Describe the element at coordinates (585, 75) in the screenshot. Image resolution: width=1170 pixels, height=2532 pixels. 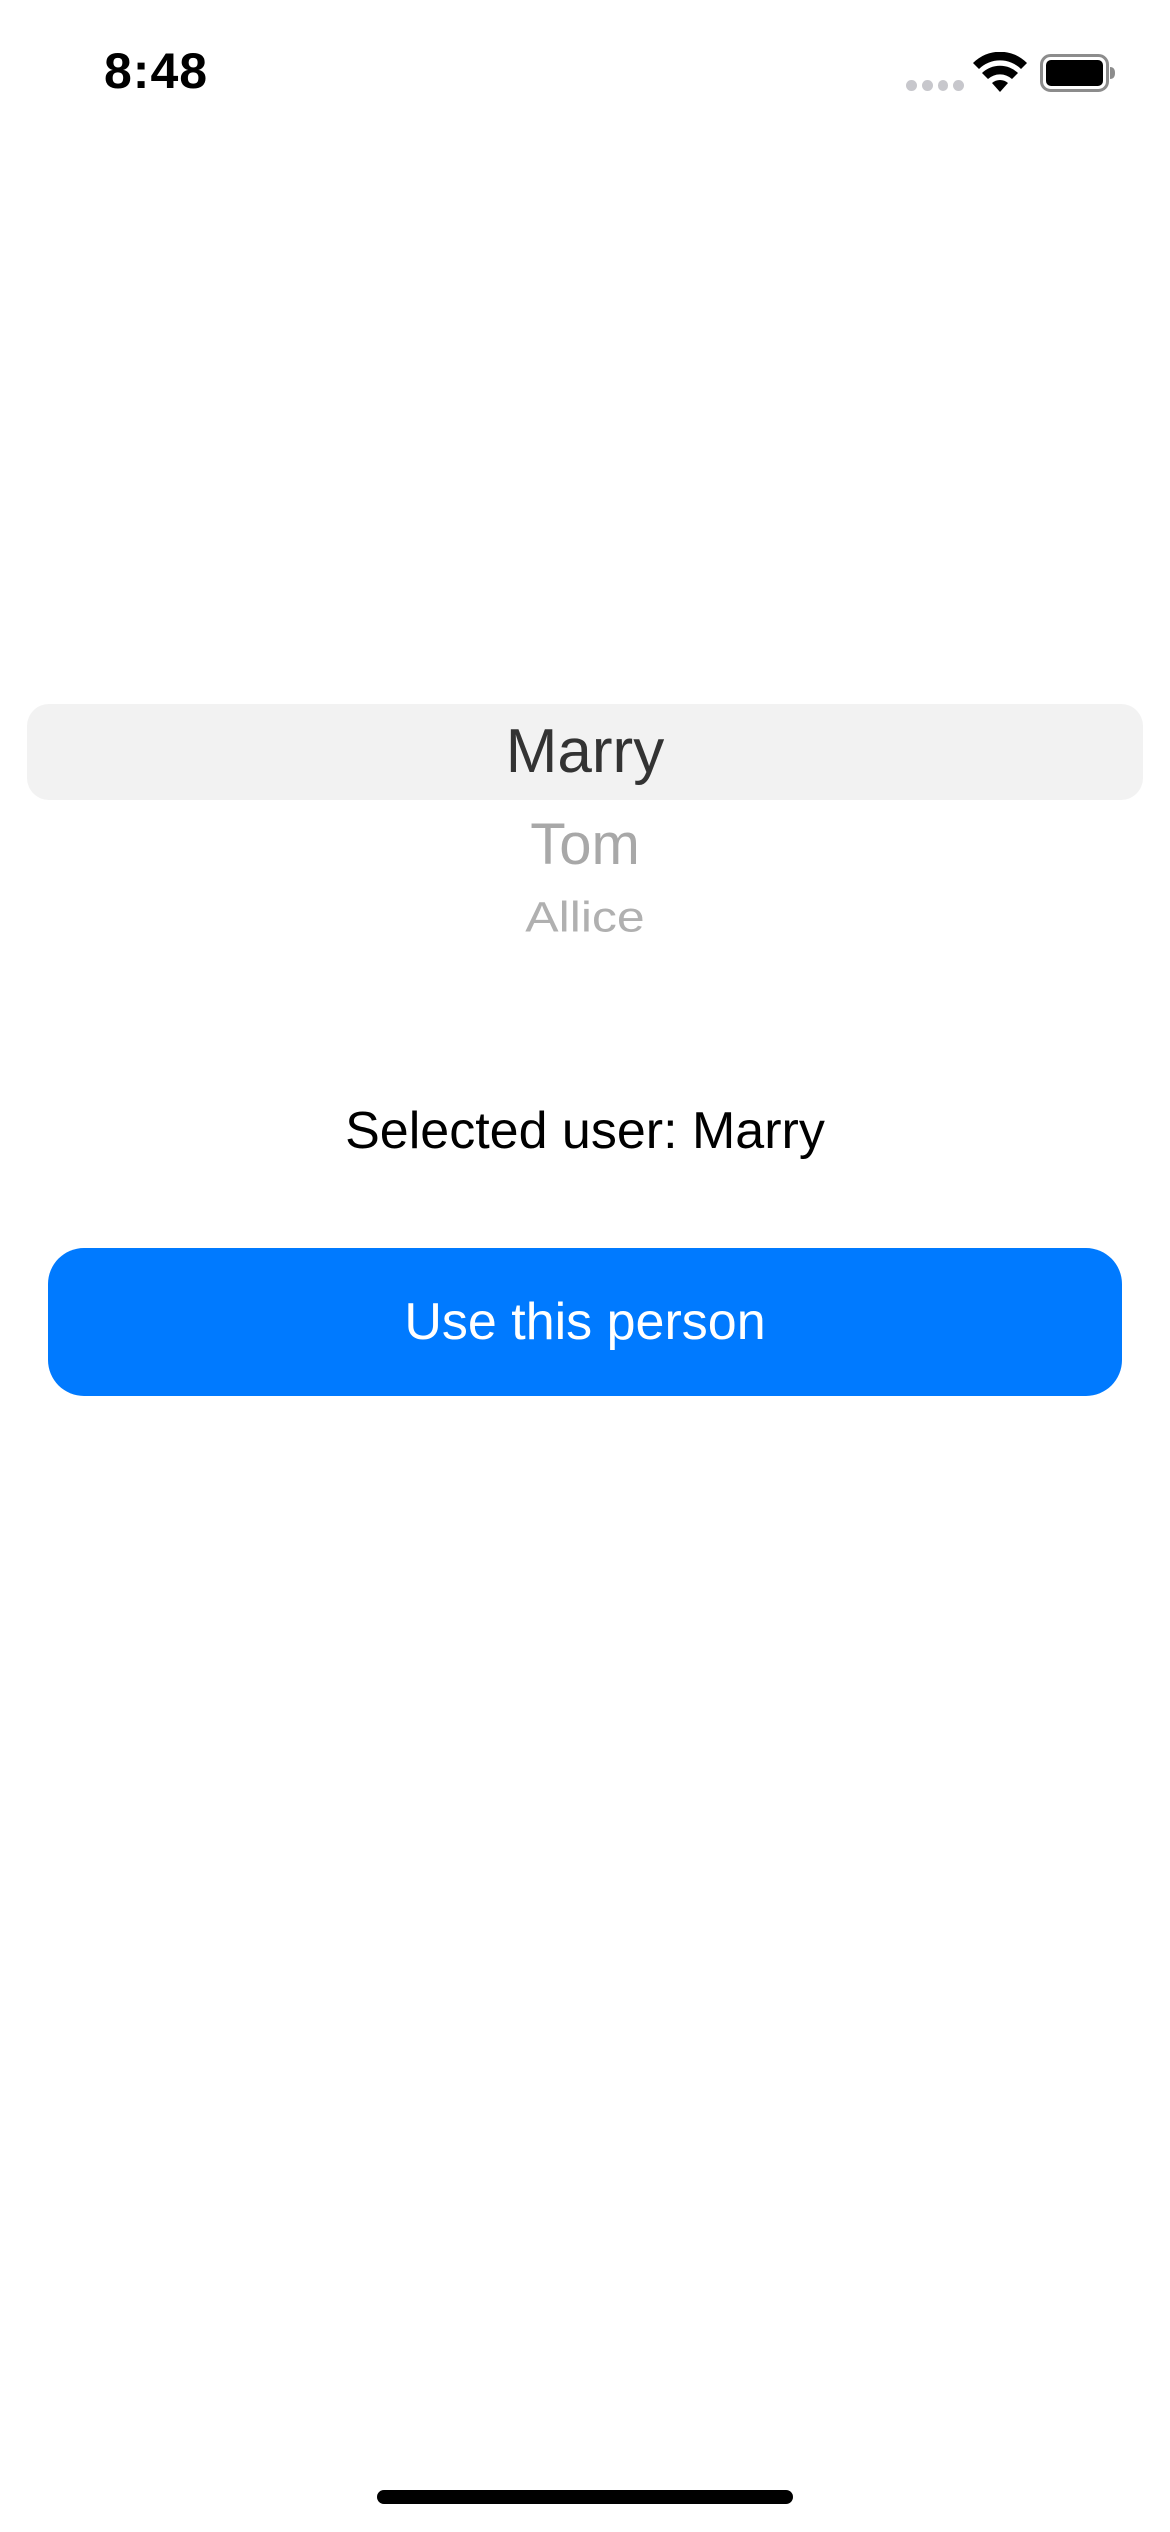
I see `status-bar: 8:48` at that location.